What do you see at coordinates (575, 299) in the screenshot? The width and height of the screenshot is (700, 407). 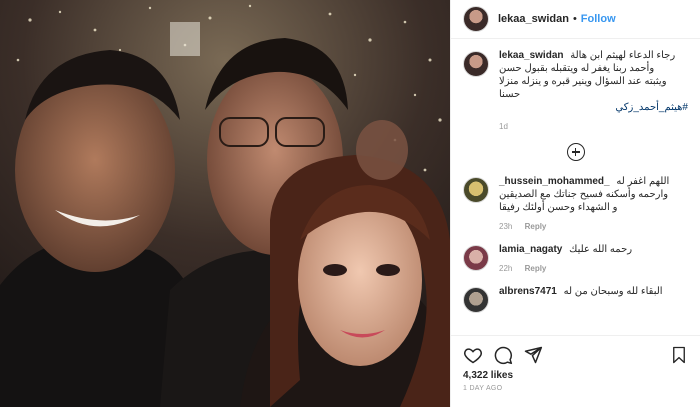 I see `list-item: albrens7471 البقاء لله وسبحان من له` at bounding box center [575, 299].